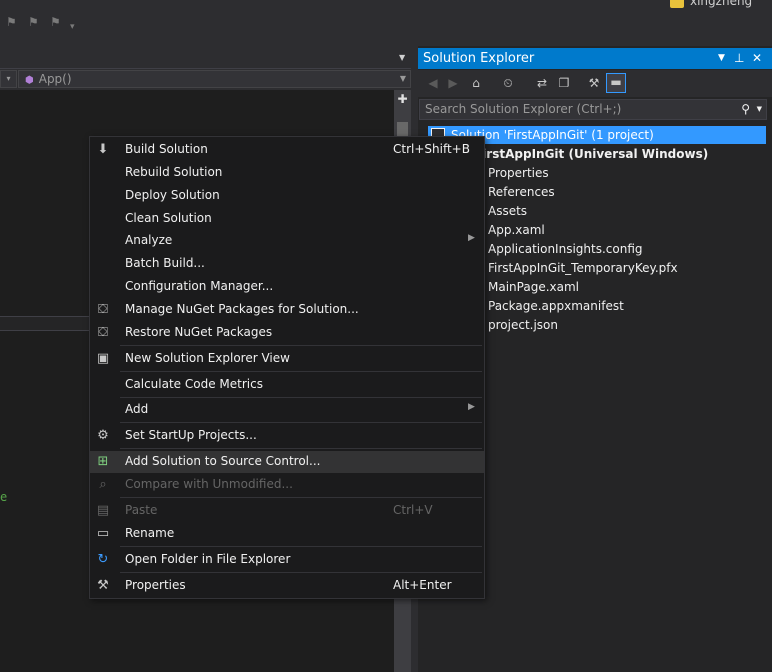 This screenshot has height=672, width=772. What do you see at coordinates (166, 149) in the screenshot?
I see `menu-item-label: Build Solution` at bounding box center [166, 149].